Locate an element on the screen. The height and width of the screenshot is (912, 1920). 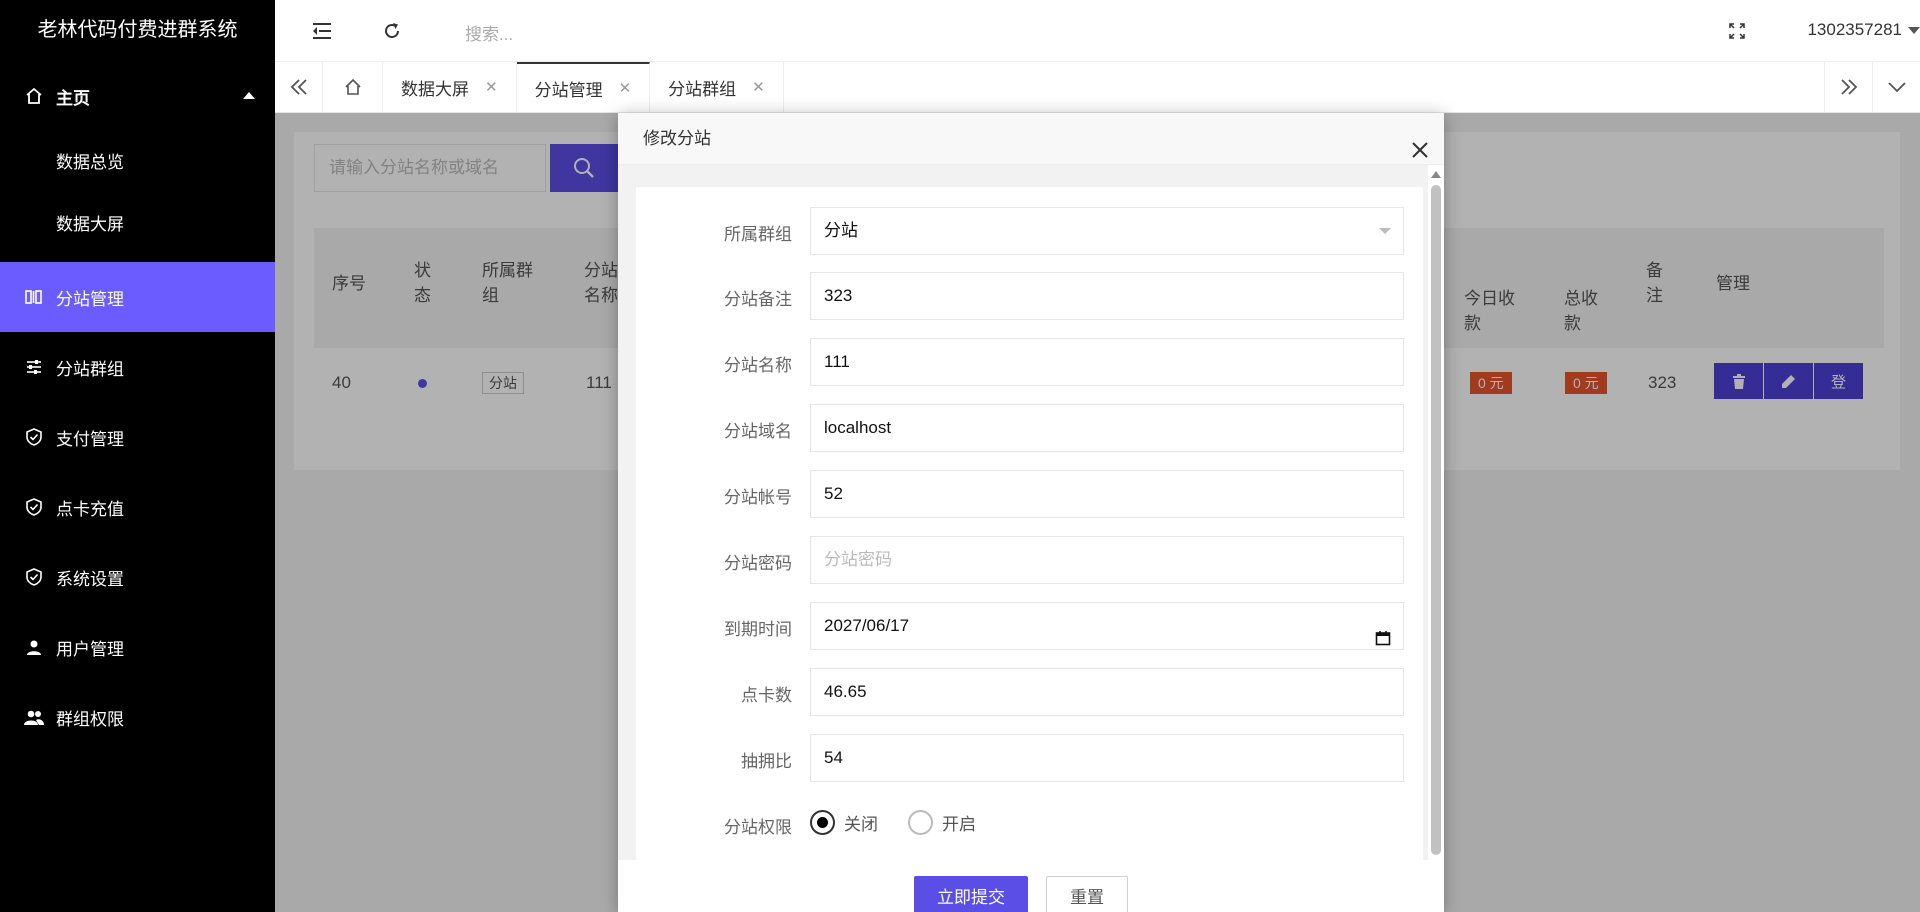
tab-substation-manage: 分站管理 ✕ is located at coordinates (583, 87).